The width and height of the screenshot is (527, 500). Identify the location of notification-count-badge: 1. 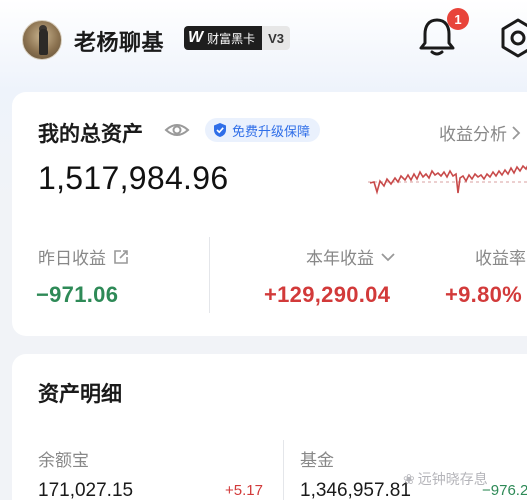
(458, 19).